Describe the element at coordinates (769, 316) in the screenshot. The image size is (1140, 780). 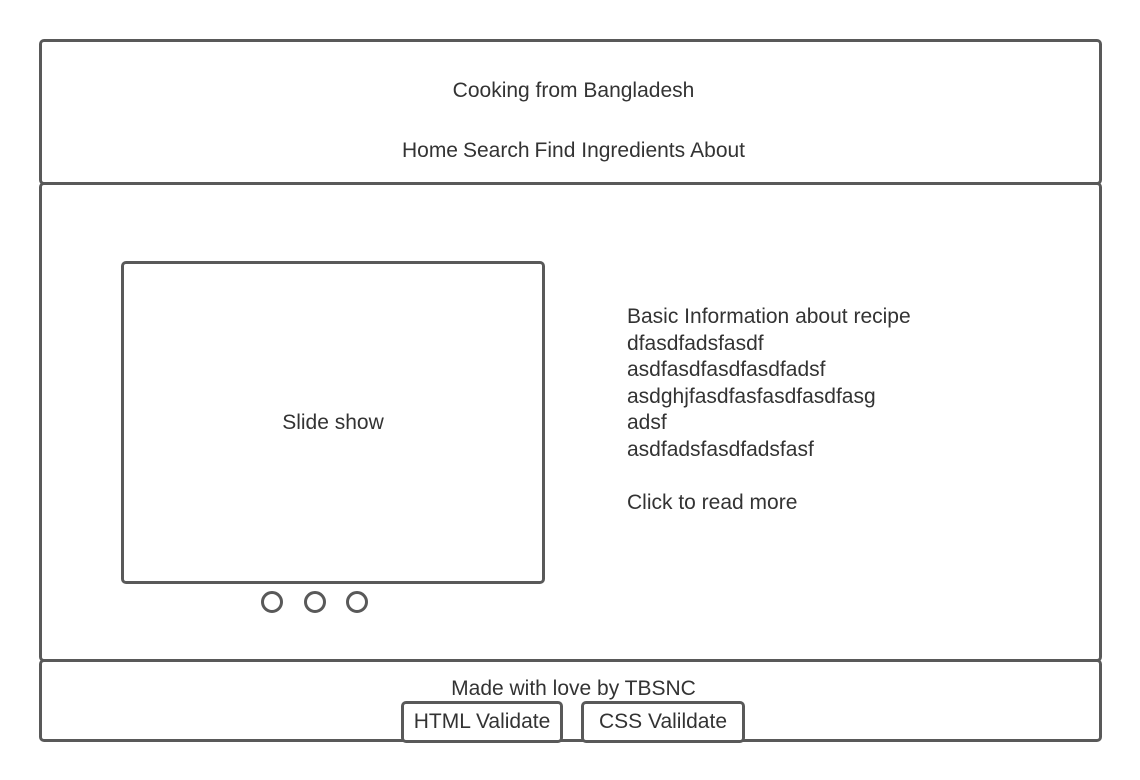
I see `info-heading: Basic Information about recipe` at that location.